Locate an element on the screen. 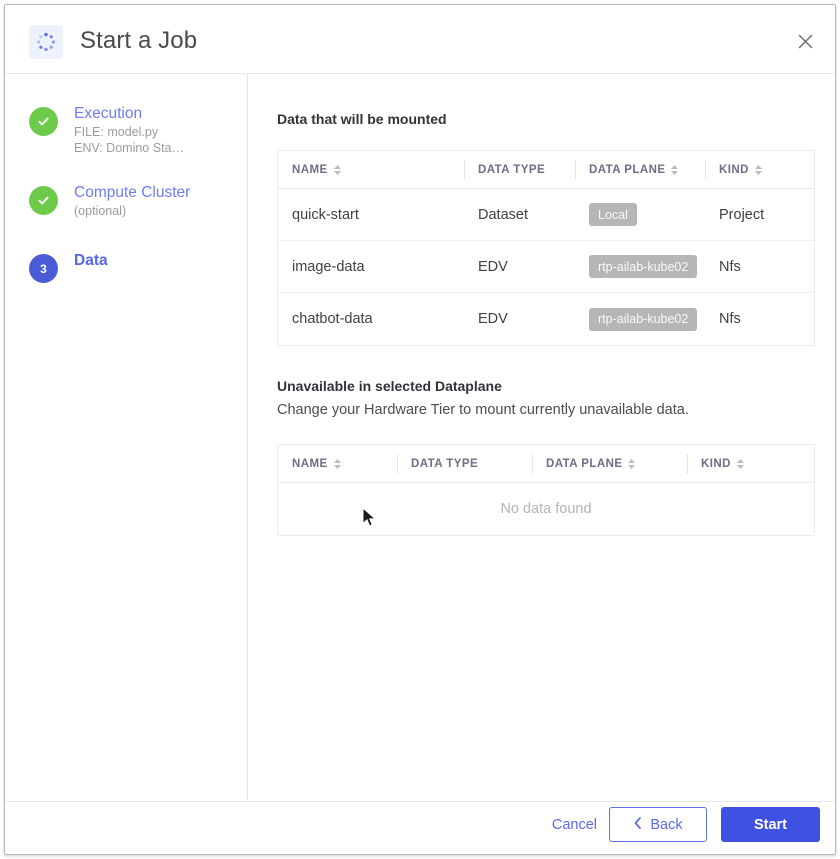  cancel-button: Cancel is located at coordinates (574, 825).